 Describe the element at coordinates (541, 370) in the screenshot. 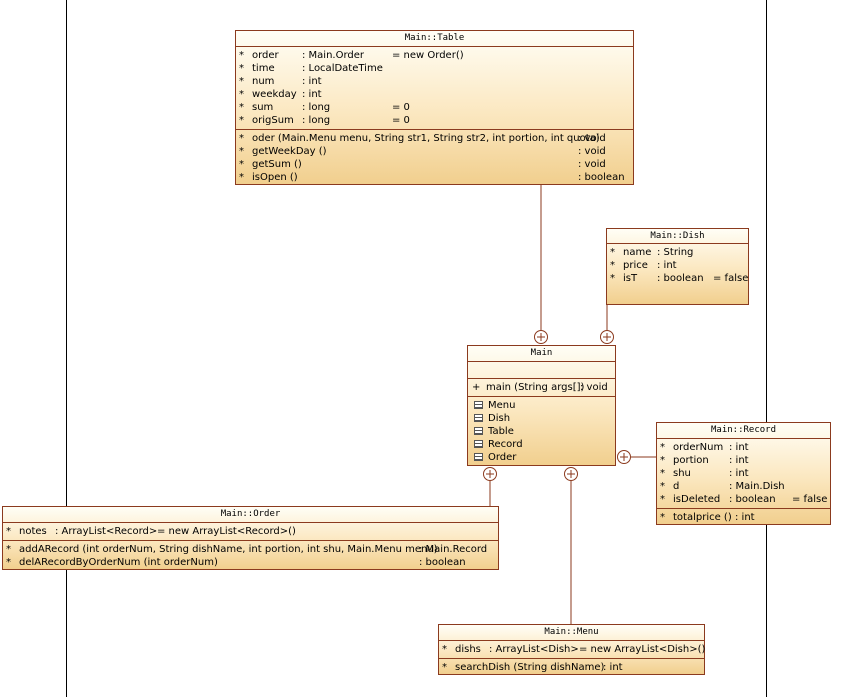

I see `class-main-attributes` at that location.